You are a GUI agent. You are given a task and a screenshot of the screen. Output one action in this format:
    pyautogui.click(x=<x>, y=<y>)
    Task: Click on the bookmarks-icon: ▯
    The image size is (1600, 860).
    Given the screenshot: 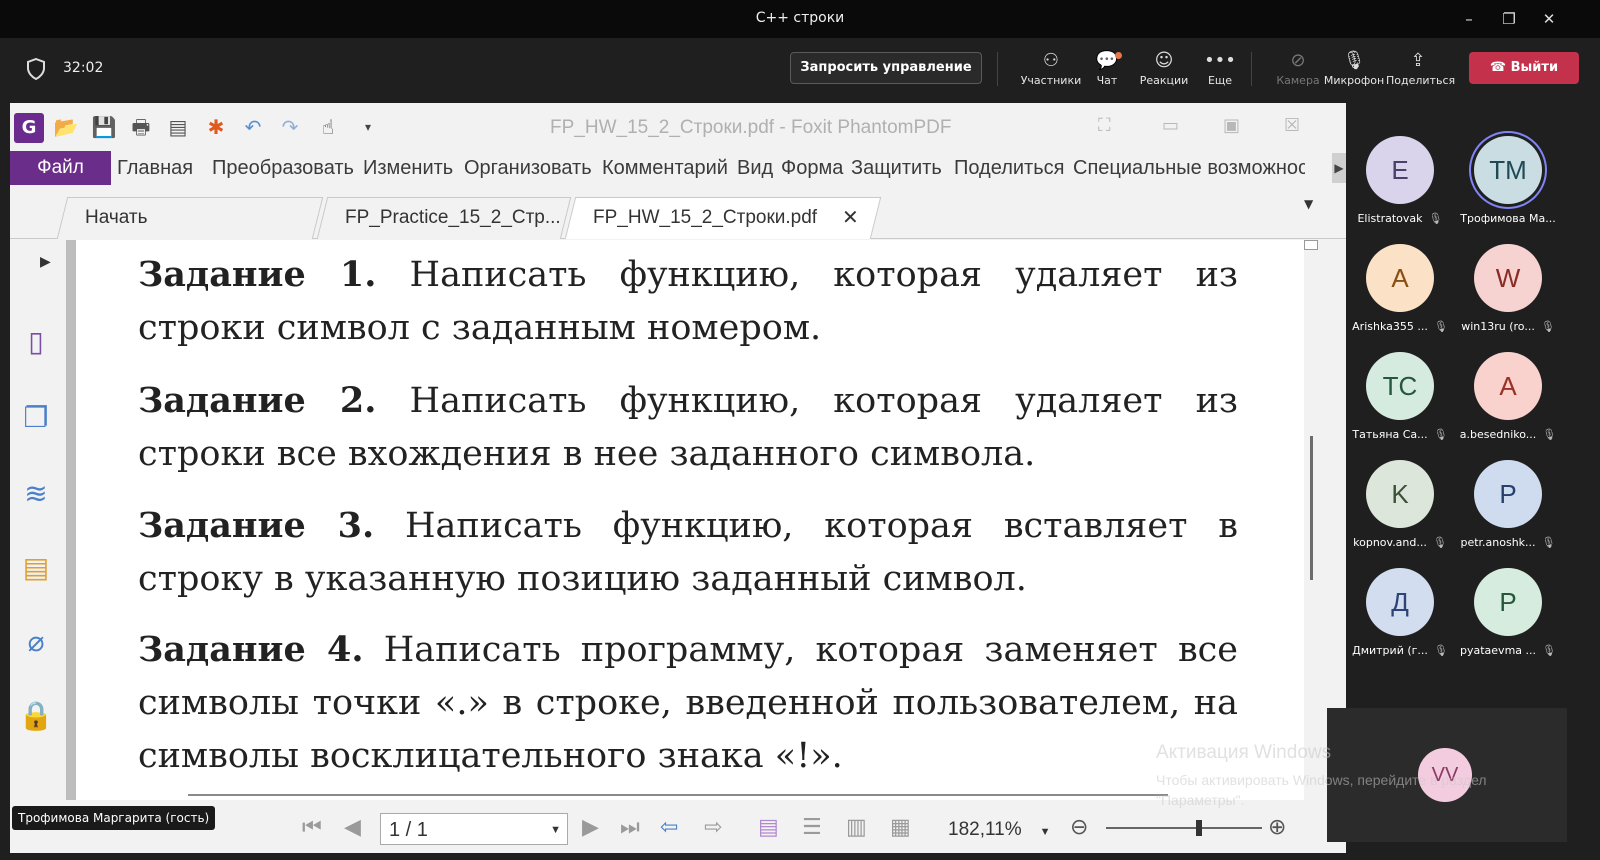 What is the action you would take?
    pyautogui.click(x=36, y=342)
    